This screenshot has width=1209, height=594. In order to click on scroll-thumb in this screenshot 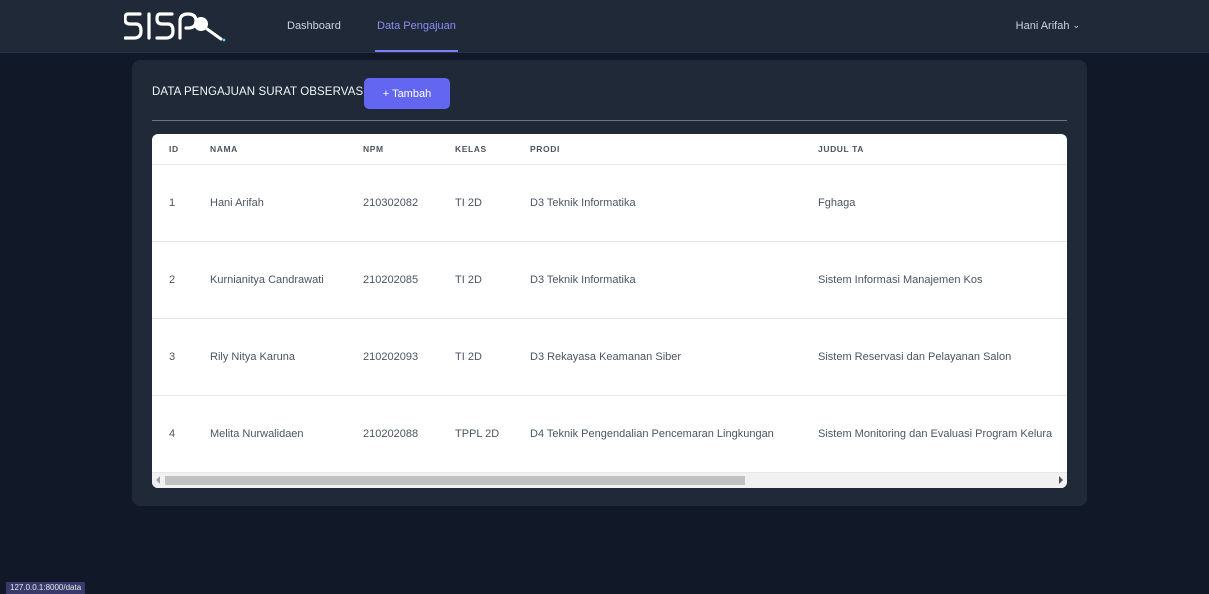, I will do `click(455, 480)`.